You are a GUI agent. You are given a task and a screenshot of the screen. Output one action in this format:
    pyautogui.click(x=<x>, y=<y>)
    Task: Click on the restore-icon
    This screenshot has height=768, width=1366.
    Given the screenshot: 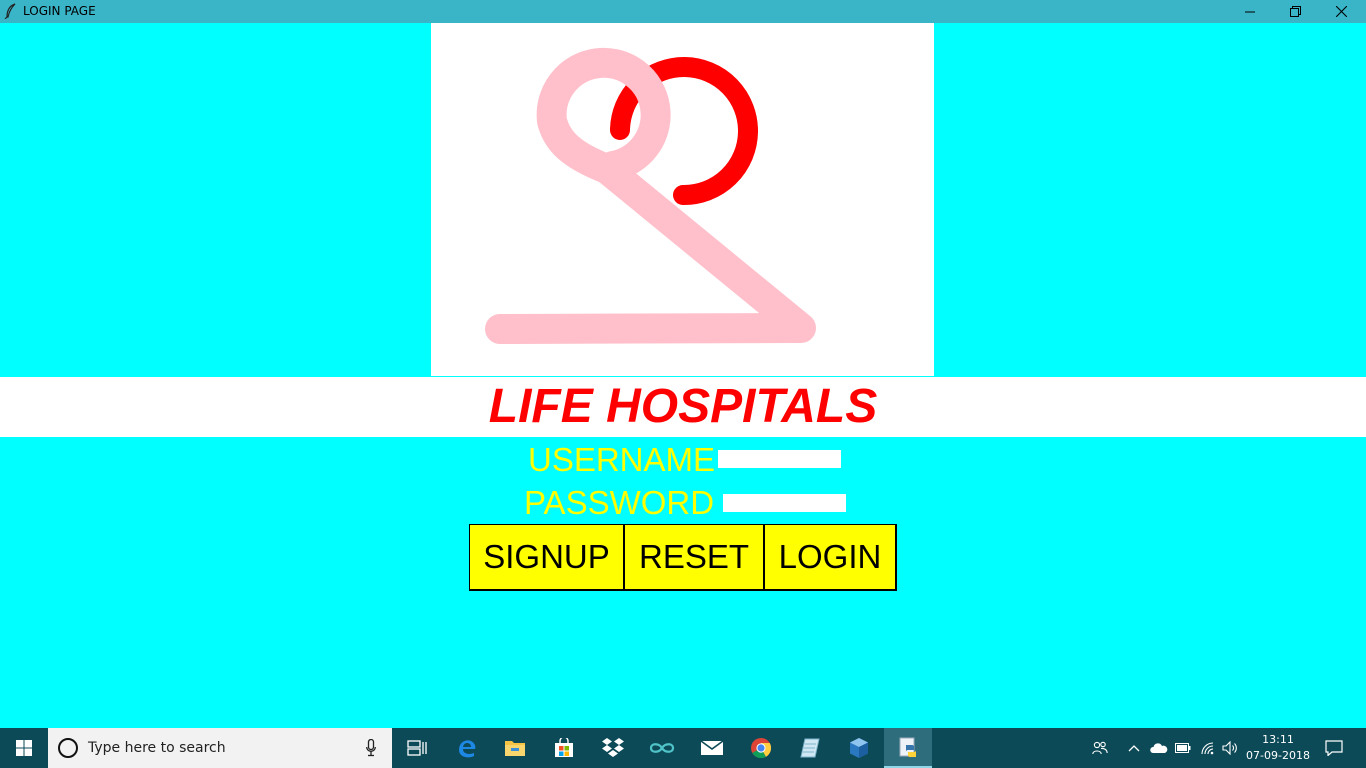 What is the action you would take?
    pyautogui.click(x=1295, y=11)
    